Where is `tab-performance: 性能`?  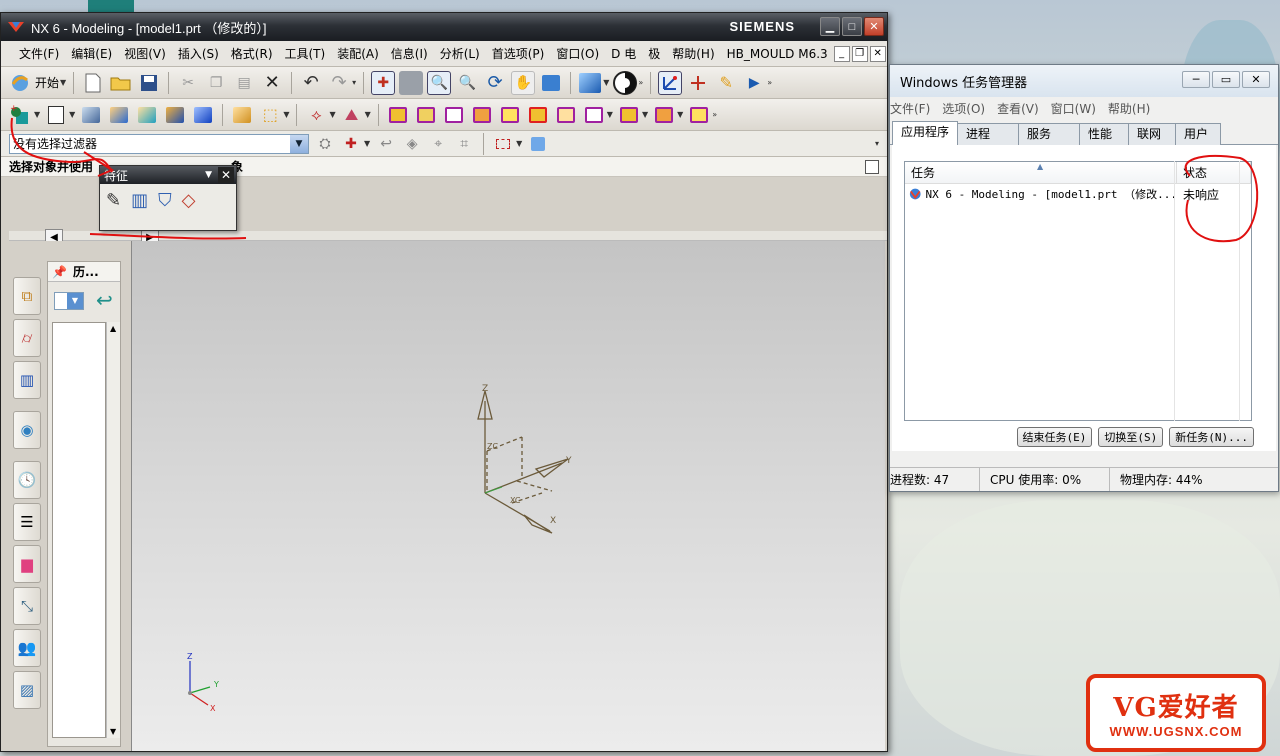
tab-performance: 性能 is located at coordinates (1104, 134).